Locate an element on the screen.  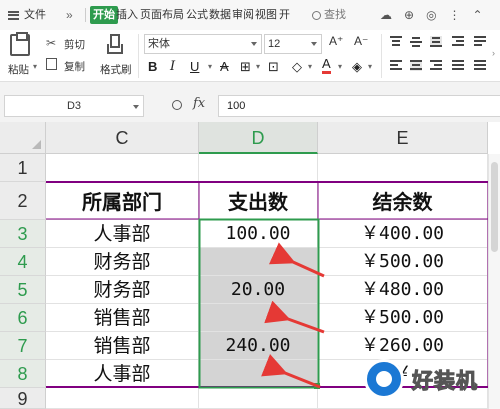
formula-bar: D3 fx 100 is located at coordinates (250, 106).